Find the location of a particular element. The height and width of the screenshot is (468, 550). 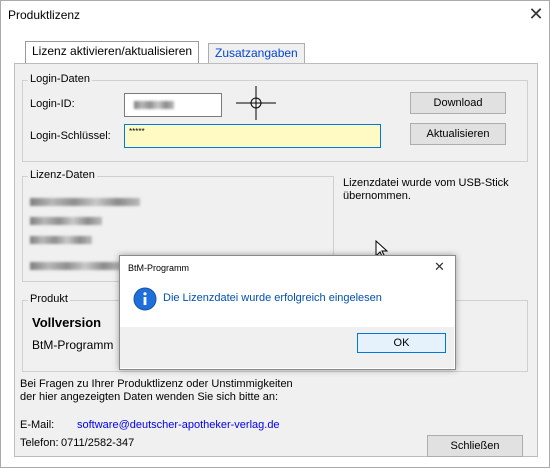

ok-button: OK is located at coordinates (401, 343).